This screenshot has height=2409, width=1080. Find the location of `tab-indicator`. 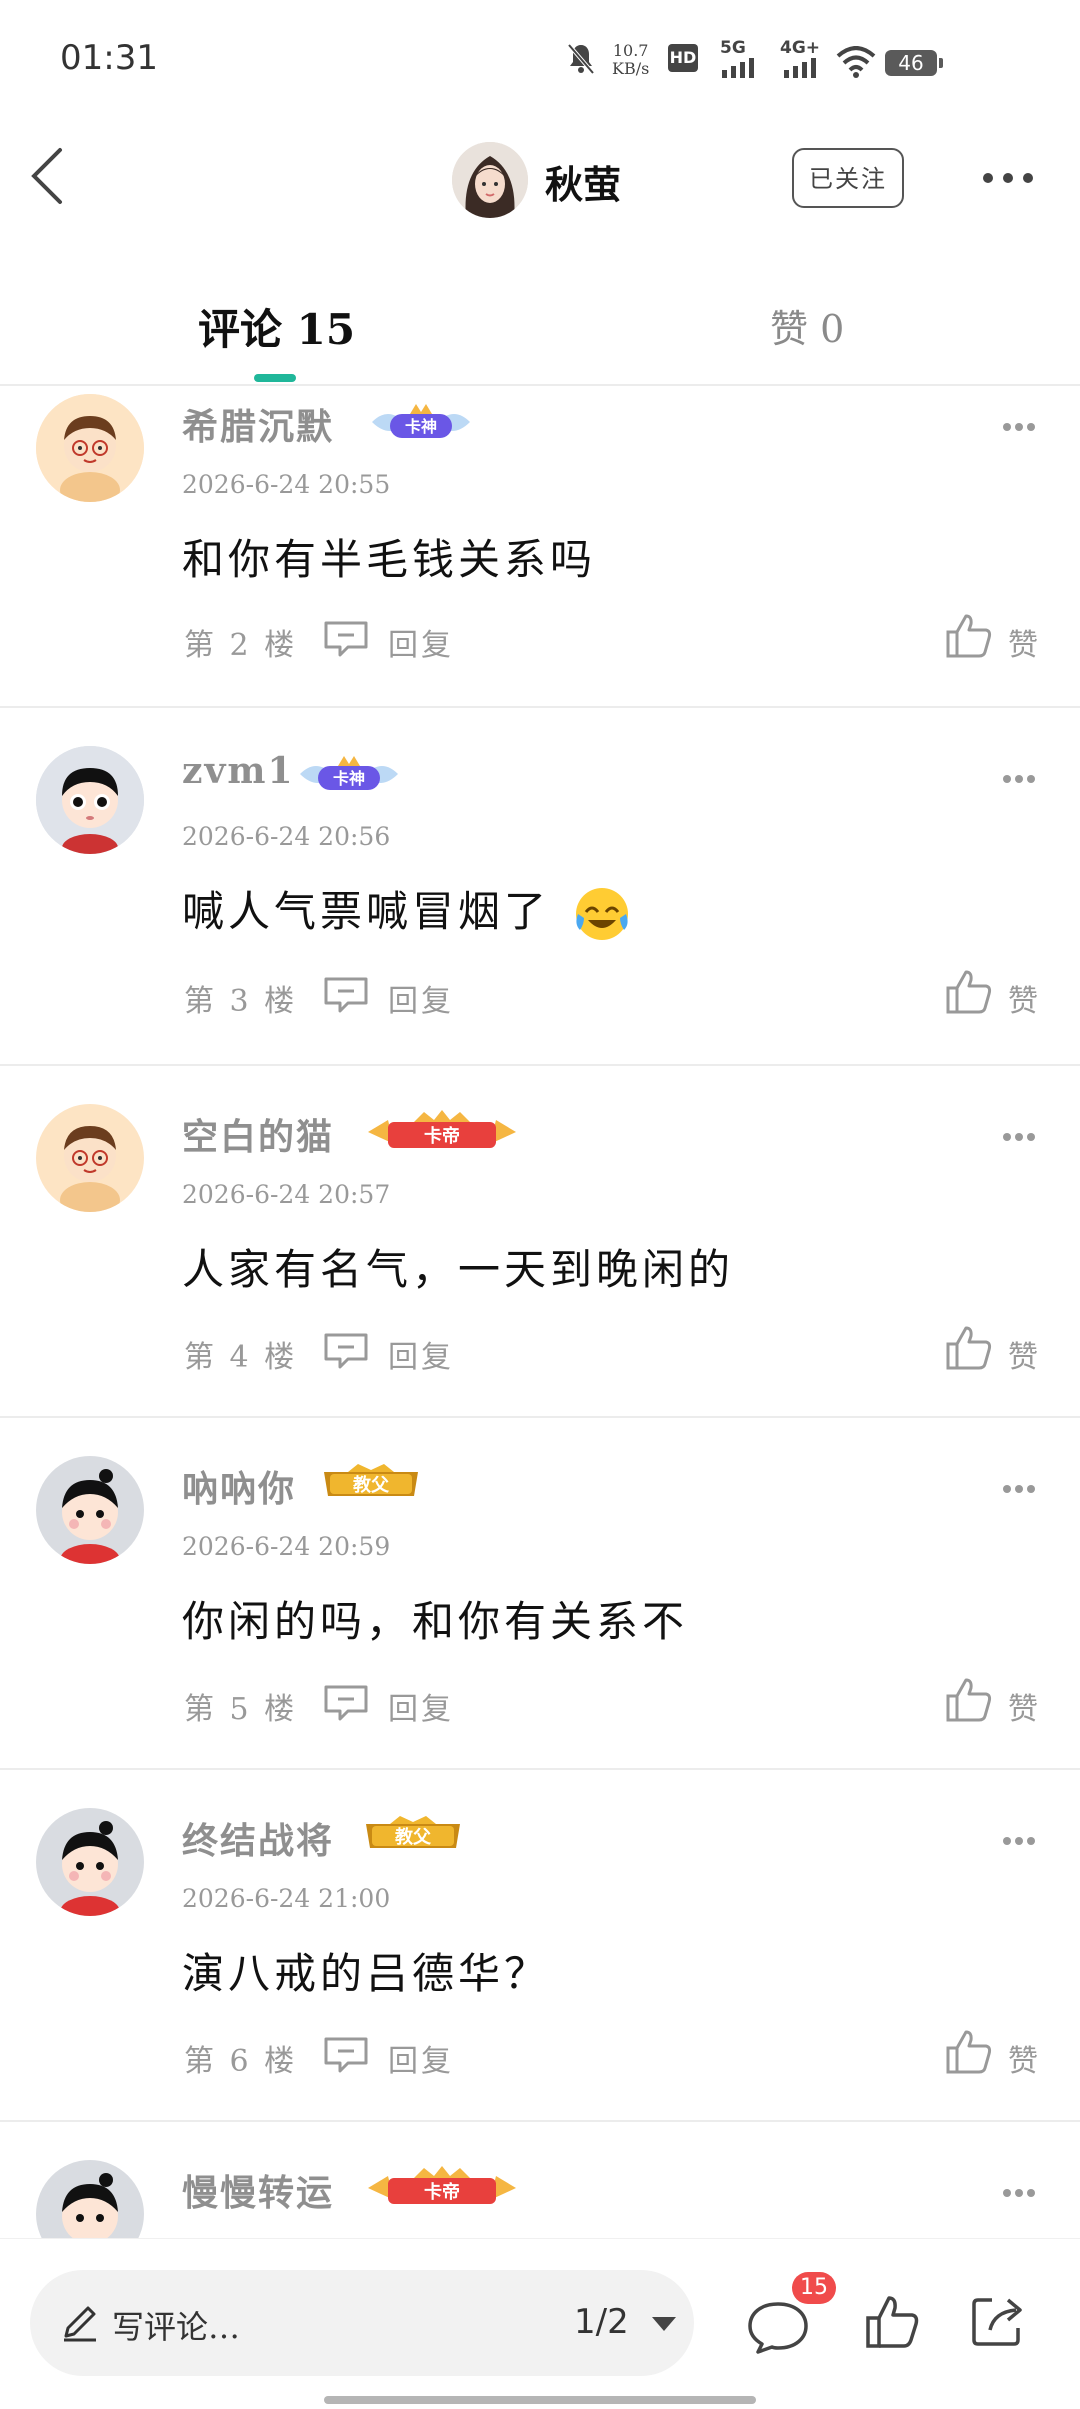

tab-indicator is located at coordinates (275, 378).